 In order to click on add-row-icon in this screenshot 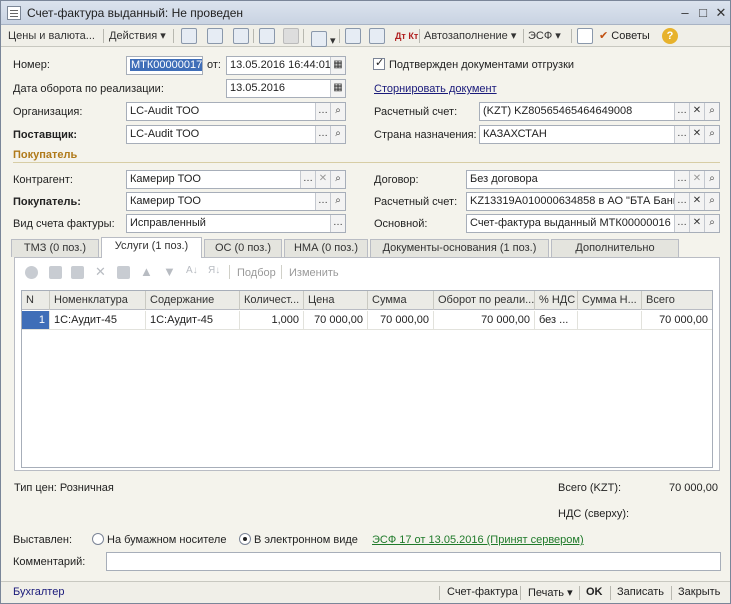, I will do `click(31, 272)`.